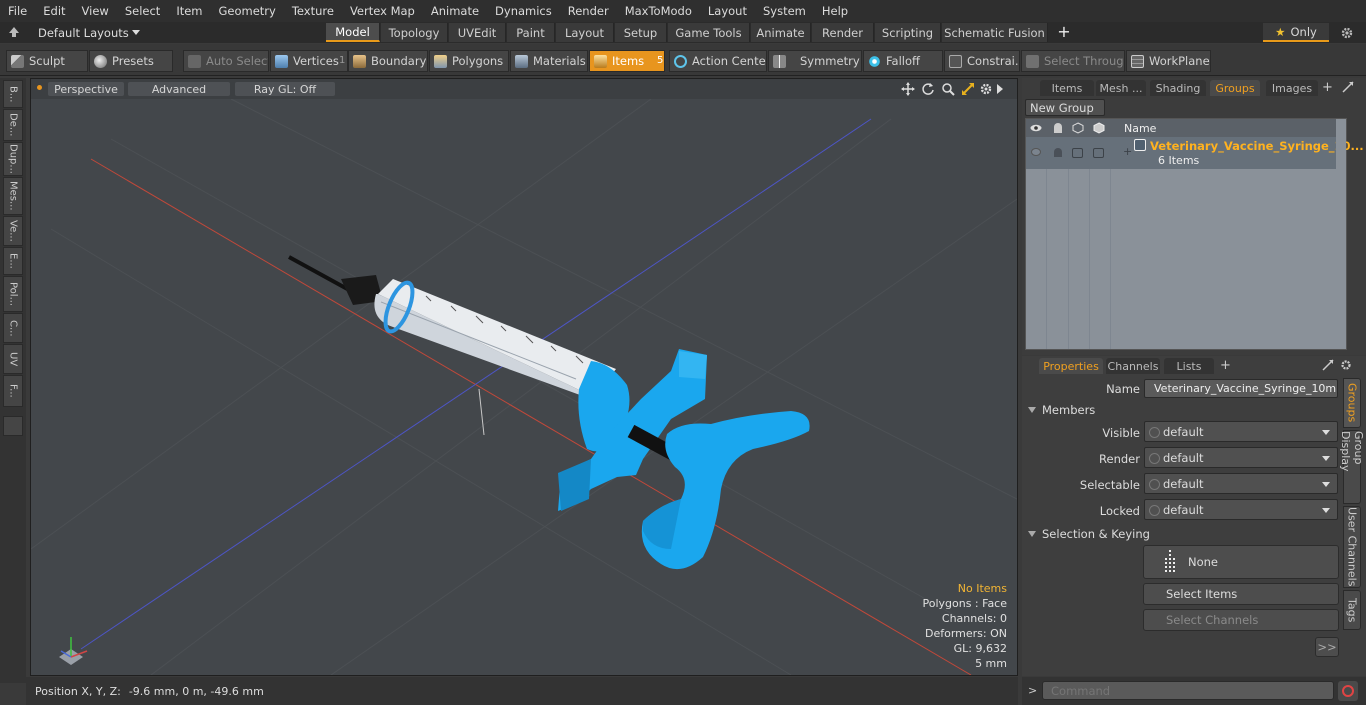  What do you see at coordinates (588, 11) in the screenshot?
I see `menu-render: Render` at bounding box center [588, 11].